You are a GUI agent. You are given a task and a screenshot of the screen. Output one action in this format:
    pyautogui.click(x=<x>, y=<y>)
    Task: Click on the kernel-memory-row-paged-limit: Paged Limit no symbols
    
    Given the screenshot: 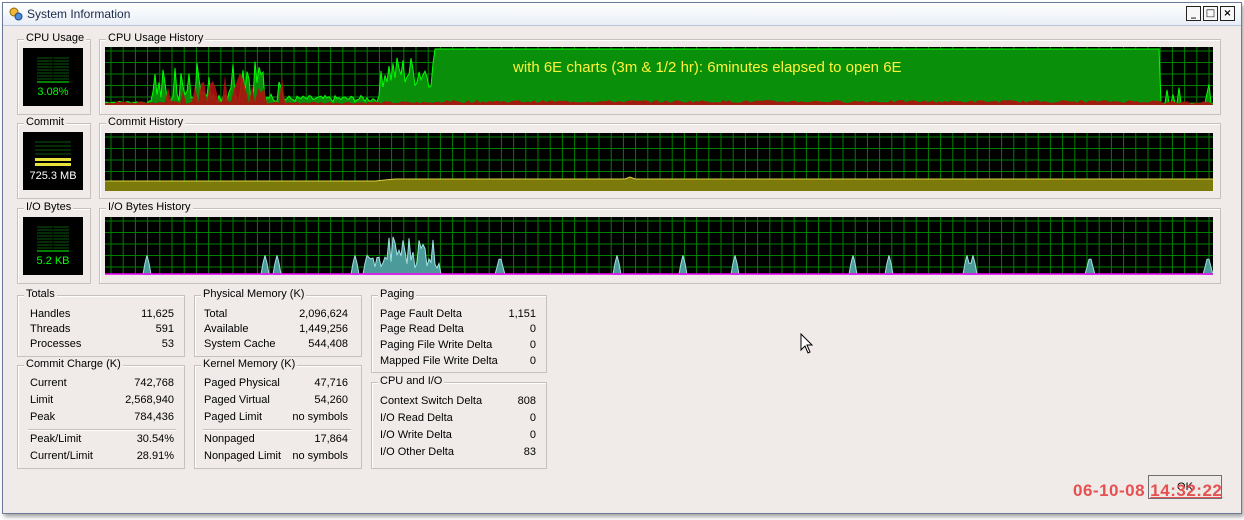 What is the action you would take?
    pyautogui.click(x=276, y=417)
    